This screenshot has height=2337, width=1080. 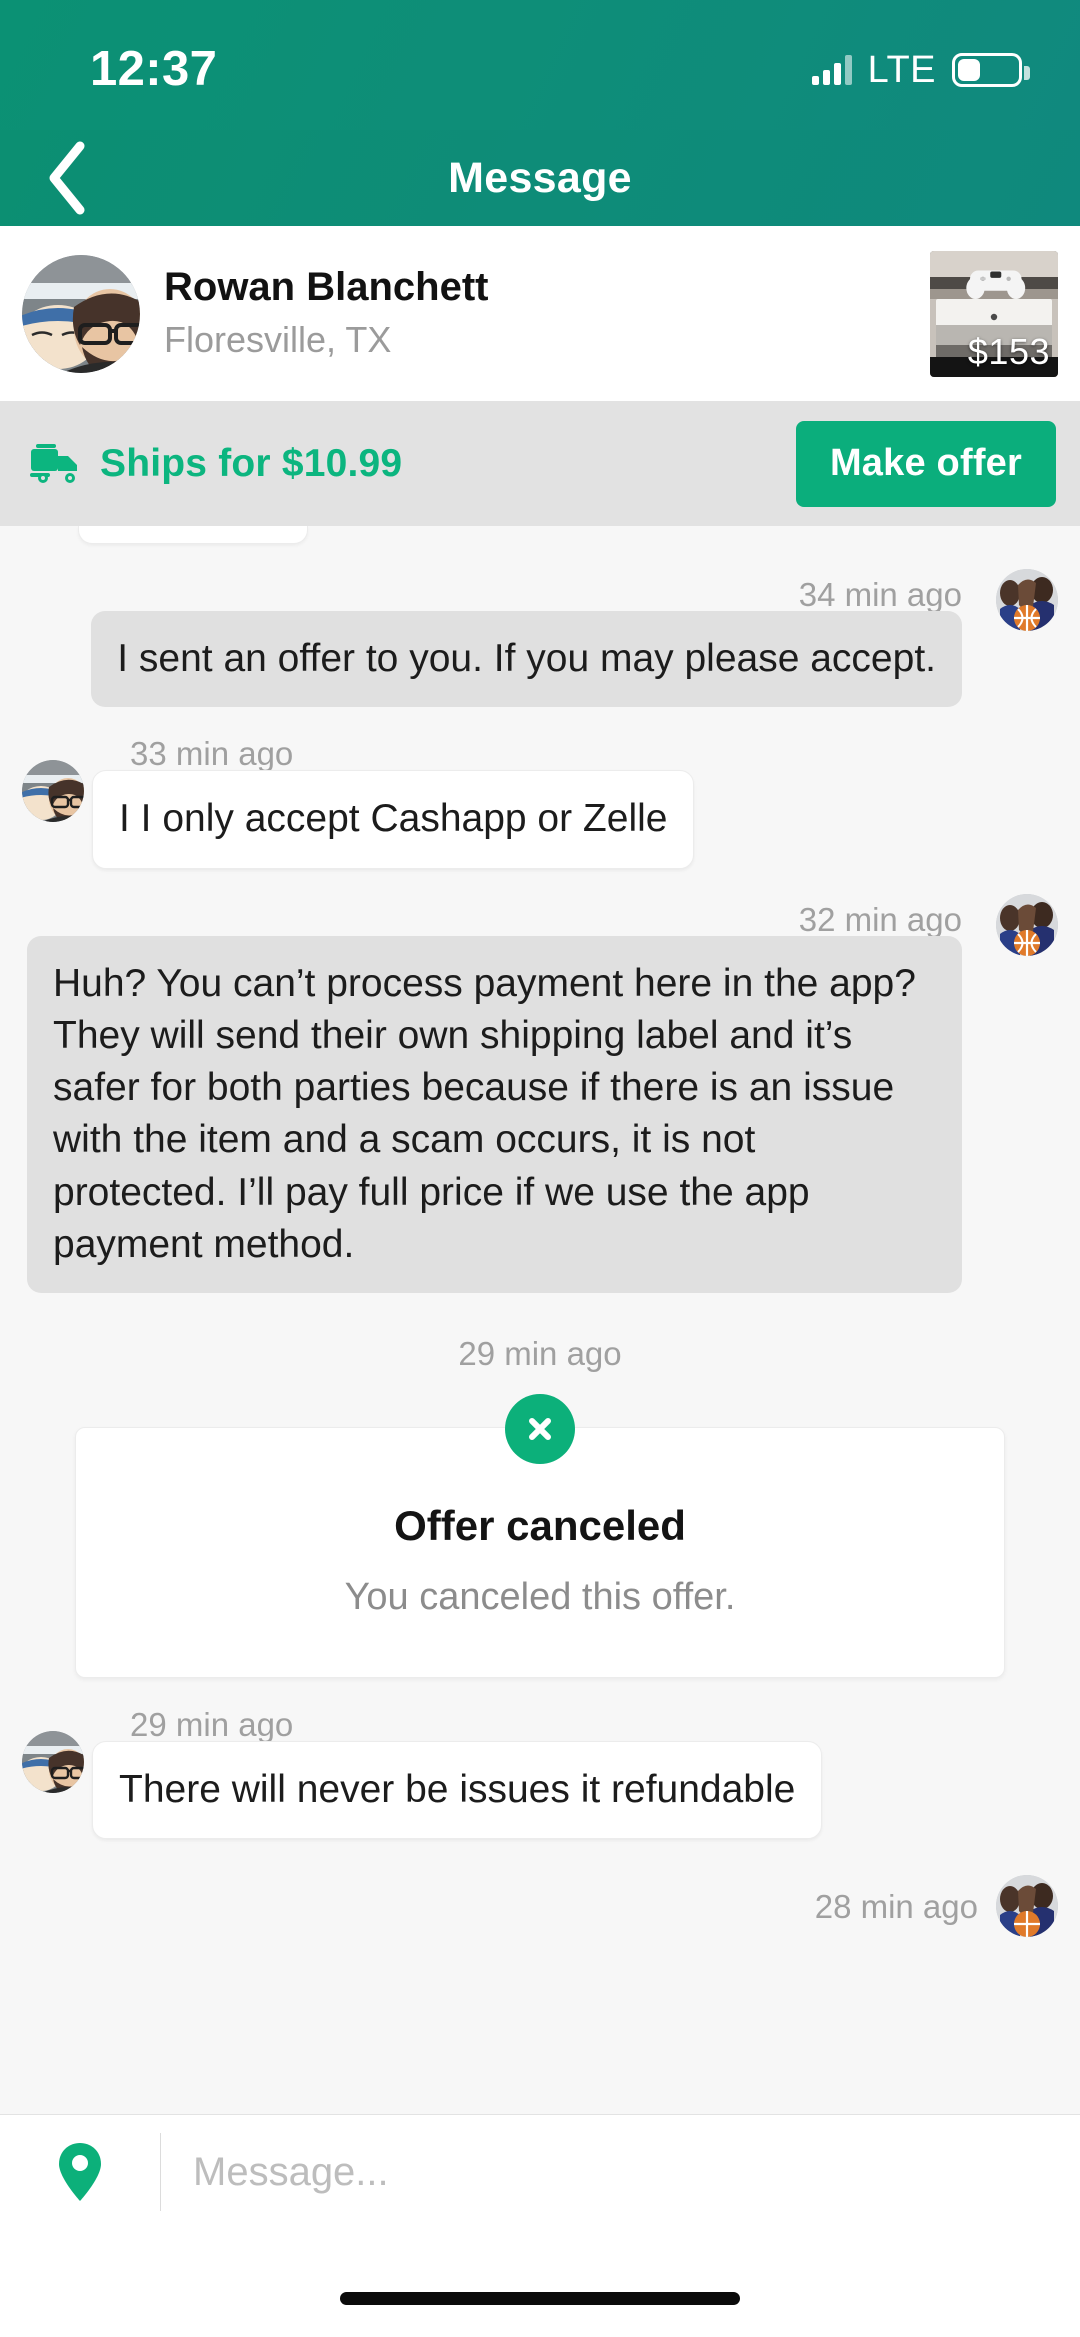 I want to click on message-row: I I only accept Cashapp or Zelle, so click(x=540, y=814).